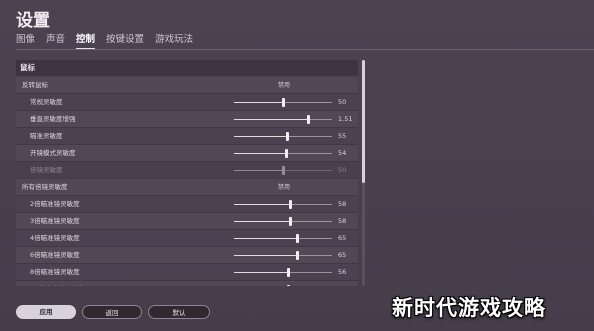  I want to click on setting-label: 反转鼠标, so click(35, 85).